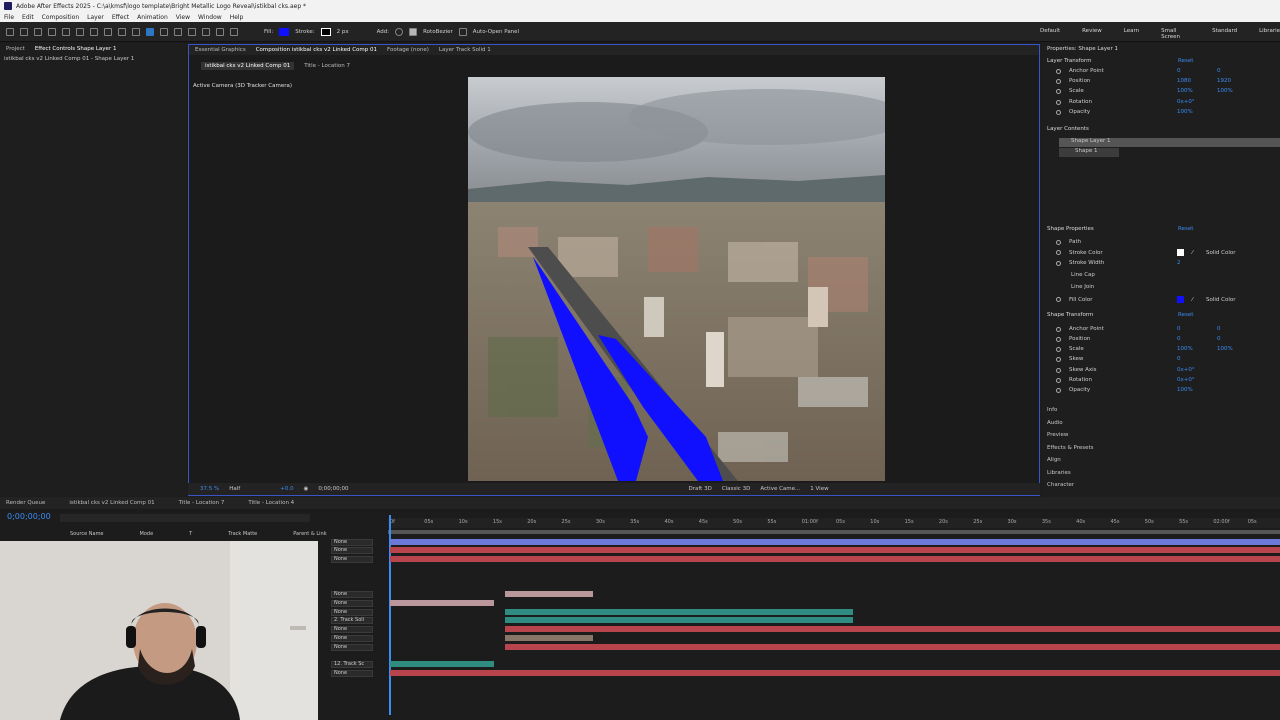 Image resolution: width=1280 pixels, height=720 pixels. I want to click on parent-dropdown-6: None, so click(352, 612).